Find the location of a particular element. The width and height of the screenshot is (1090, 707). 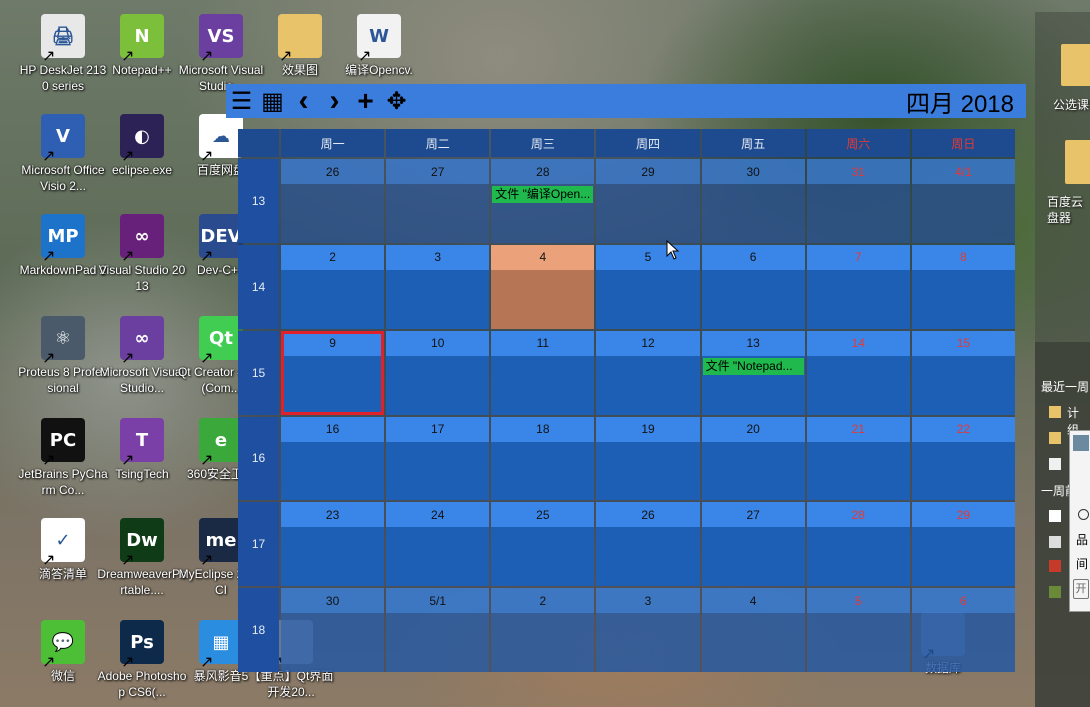

day-number: 20 is located at coordinates (753, 429).